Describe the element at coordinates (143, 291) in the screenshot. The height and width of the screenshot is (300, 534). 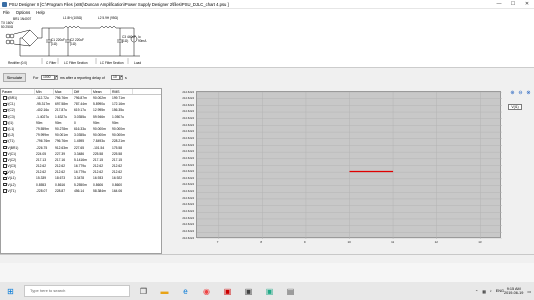
I see `task-view-icon: ❐` at that location.